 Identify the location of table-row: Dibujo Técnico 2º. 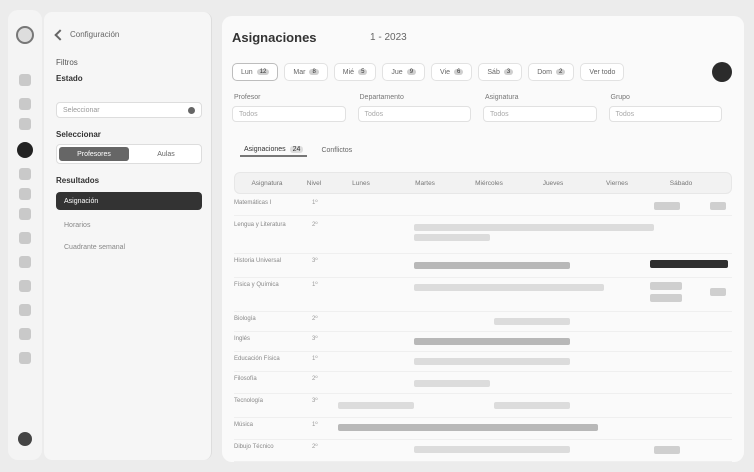
(483, 451).